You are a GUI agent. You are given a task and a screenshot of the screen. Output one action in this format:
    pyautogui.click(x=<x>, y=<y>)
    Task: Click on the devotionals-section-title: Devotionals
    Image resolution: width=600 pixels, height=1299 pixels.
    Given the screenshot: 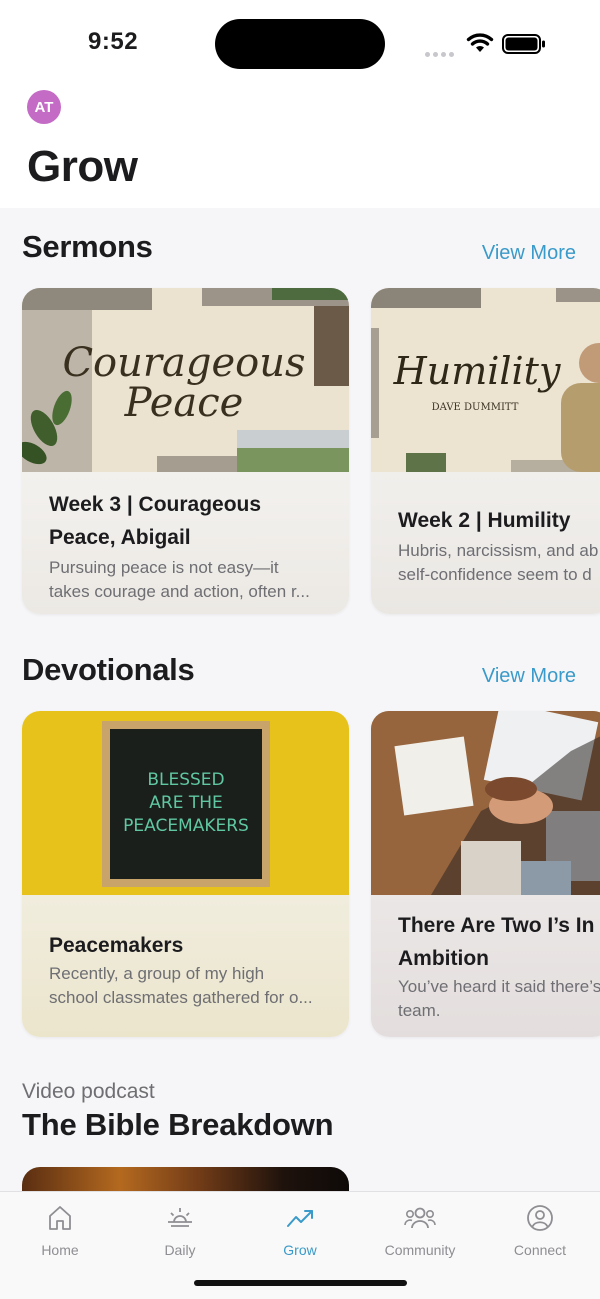 What is the action you would take?
    pyautogui.click(x=108, y=669)
    